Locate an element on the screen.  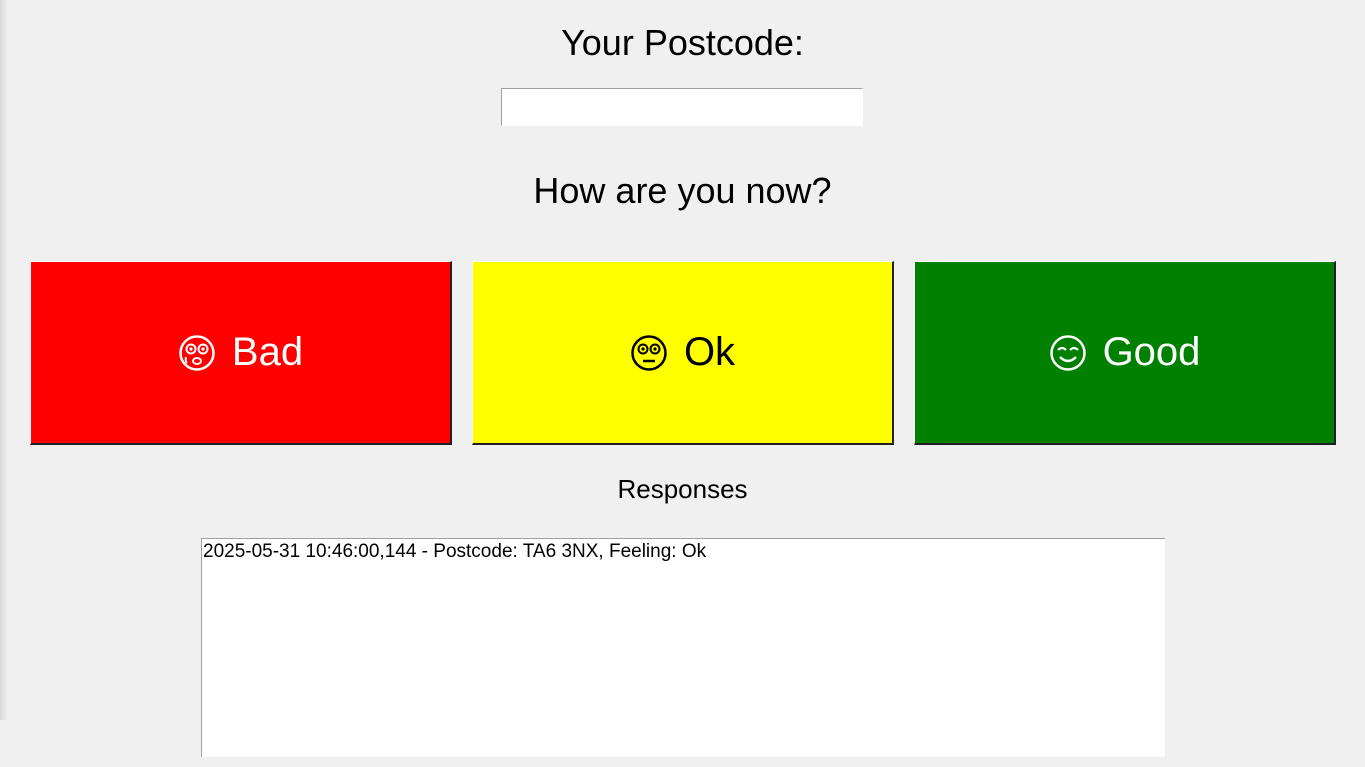
good-button: Good is located at coordinates (1125, 353).